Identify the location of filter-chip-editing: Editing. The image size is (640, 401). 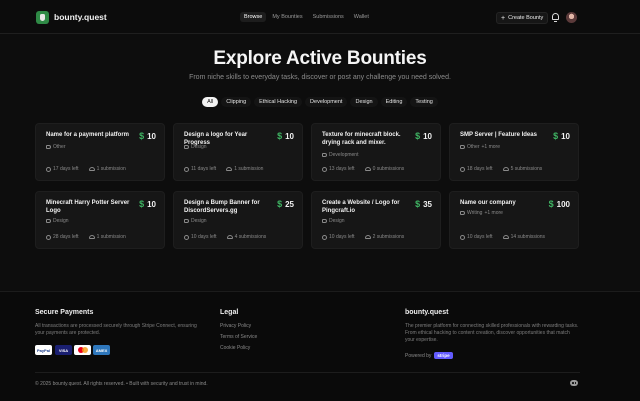
(394, 102).